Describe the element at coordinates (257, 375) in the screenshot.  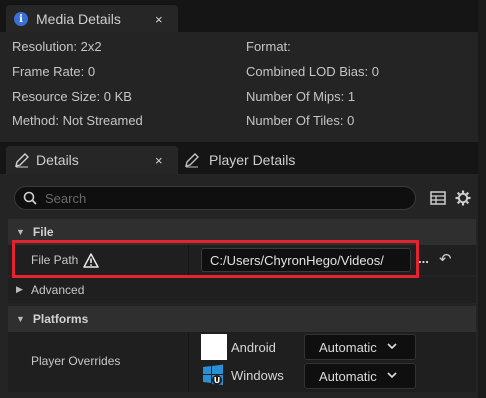
I see `windows-label: Windows` at that location.